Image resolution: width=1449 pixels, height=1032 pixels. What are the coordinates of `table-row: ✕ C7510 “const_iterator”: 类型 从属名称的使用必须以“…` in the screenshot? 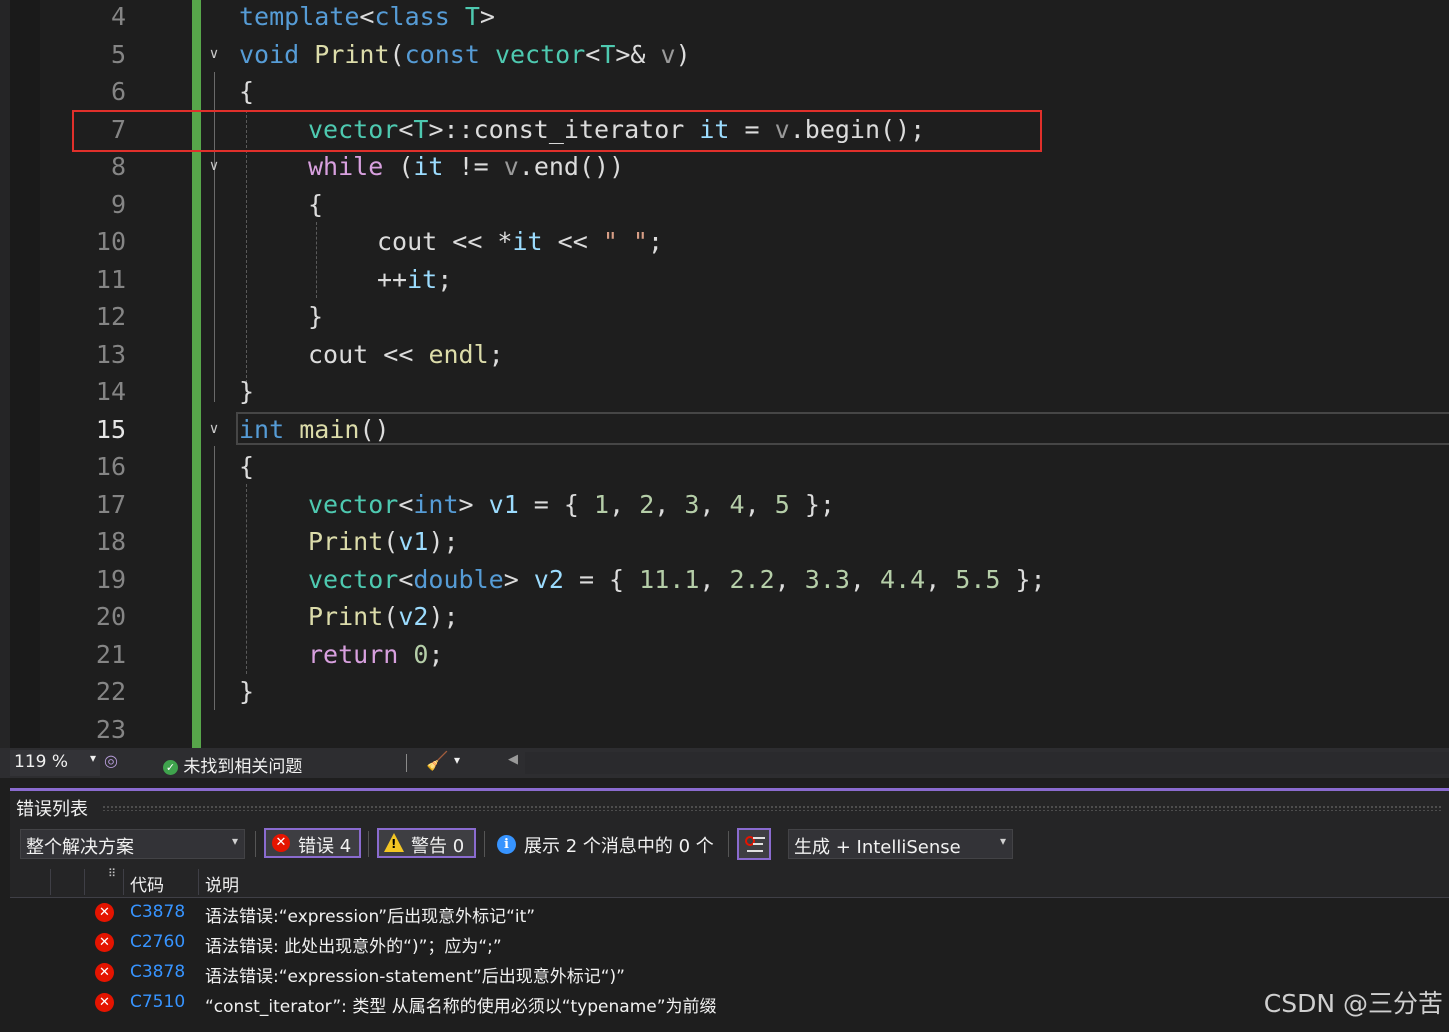 It's located at (729, 1003).